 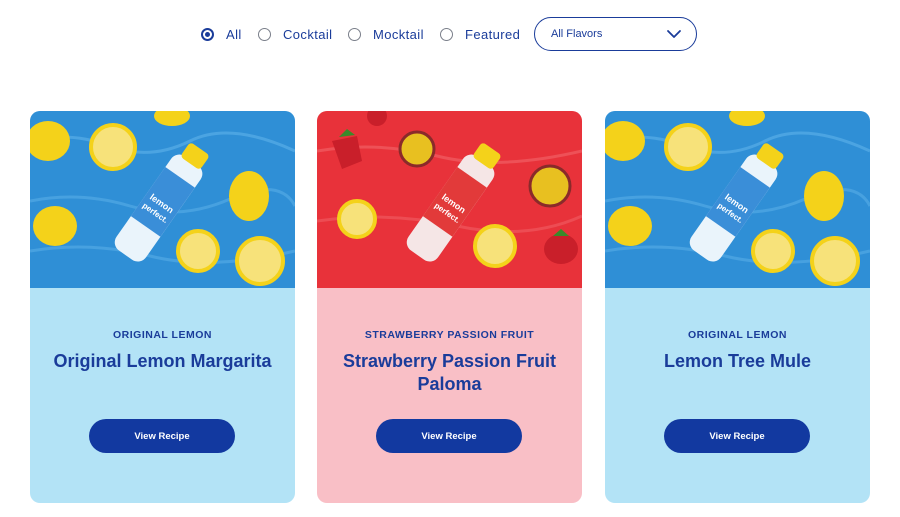 What do you see at coordinates (207, 34) in the screenshot?
I see `radio-checked-icon` at bounding box center [207, 34].